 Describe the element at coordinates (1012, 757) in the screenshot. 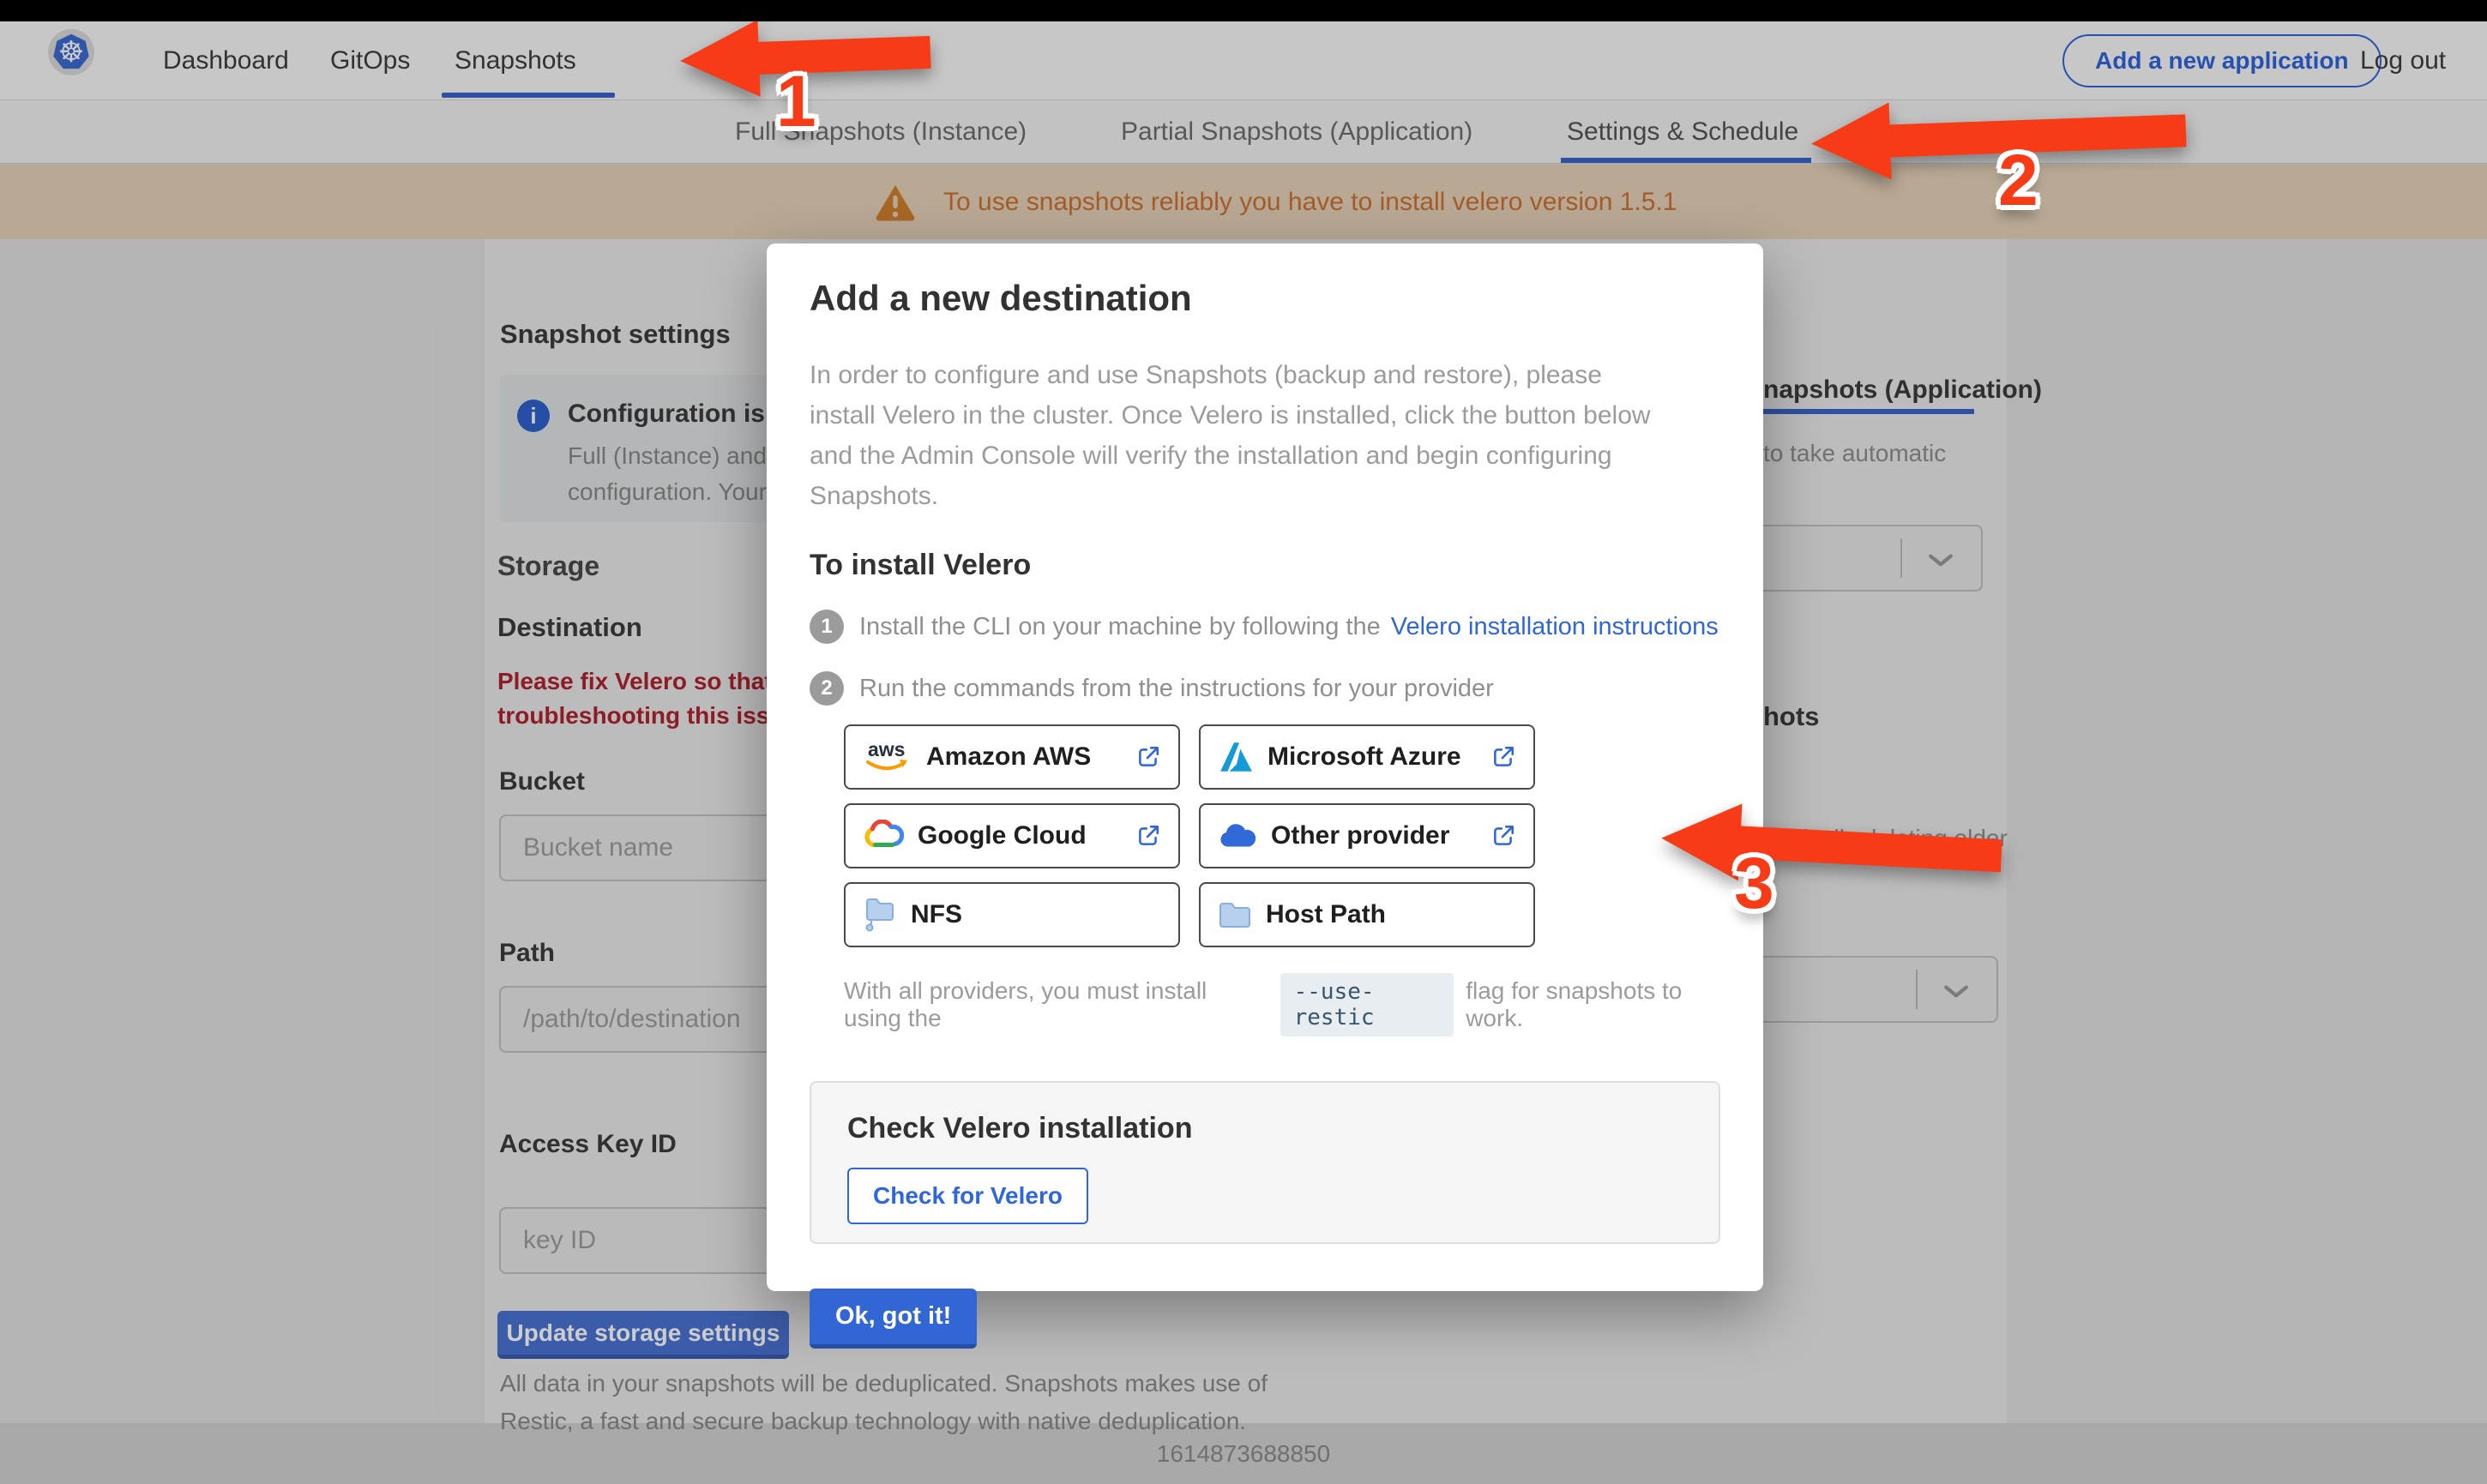

I see `provider-amazon-aws: aws Amazon AWS` at that location.